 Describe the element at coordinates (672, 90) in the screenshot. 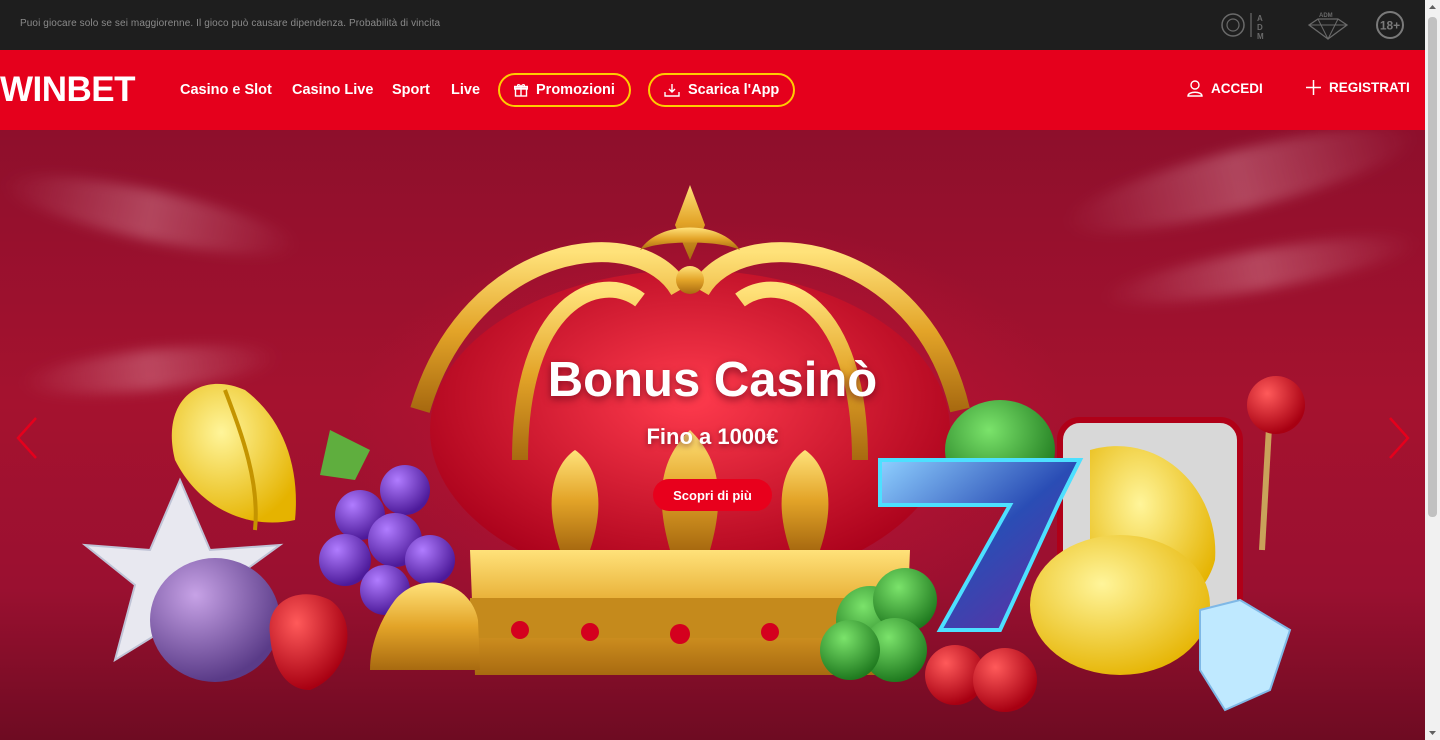

I see `download-icon` at that location.